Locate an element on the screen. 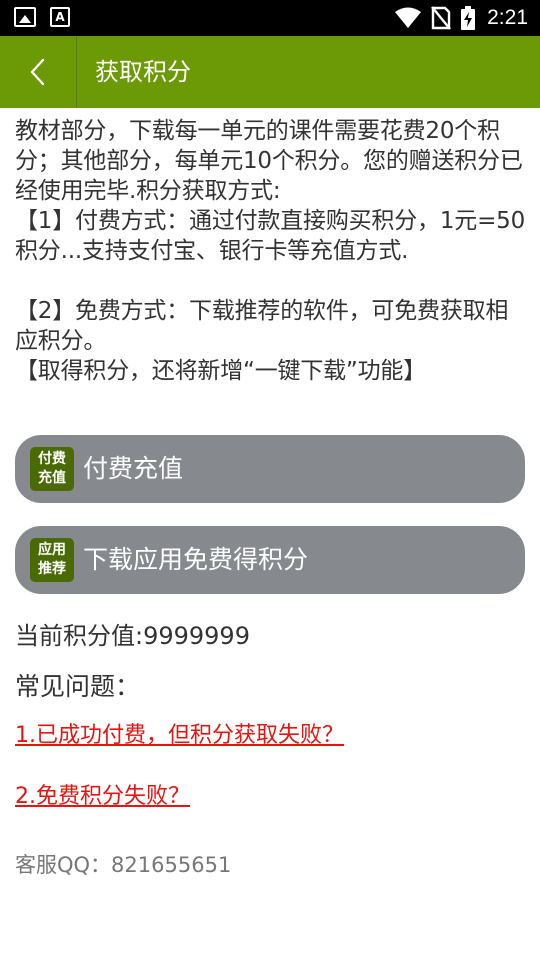 Image resolution: width=540 pixels, height=960 pixels. faq-link-payment-failed: 1.已成功付费，但积分获取失败？ is located at coordinates (179, 736).